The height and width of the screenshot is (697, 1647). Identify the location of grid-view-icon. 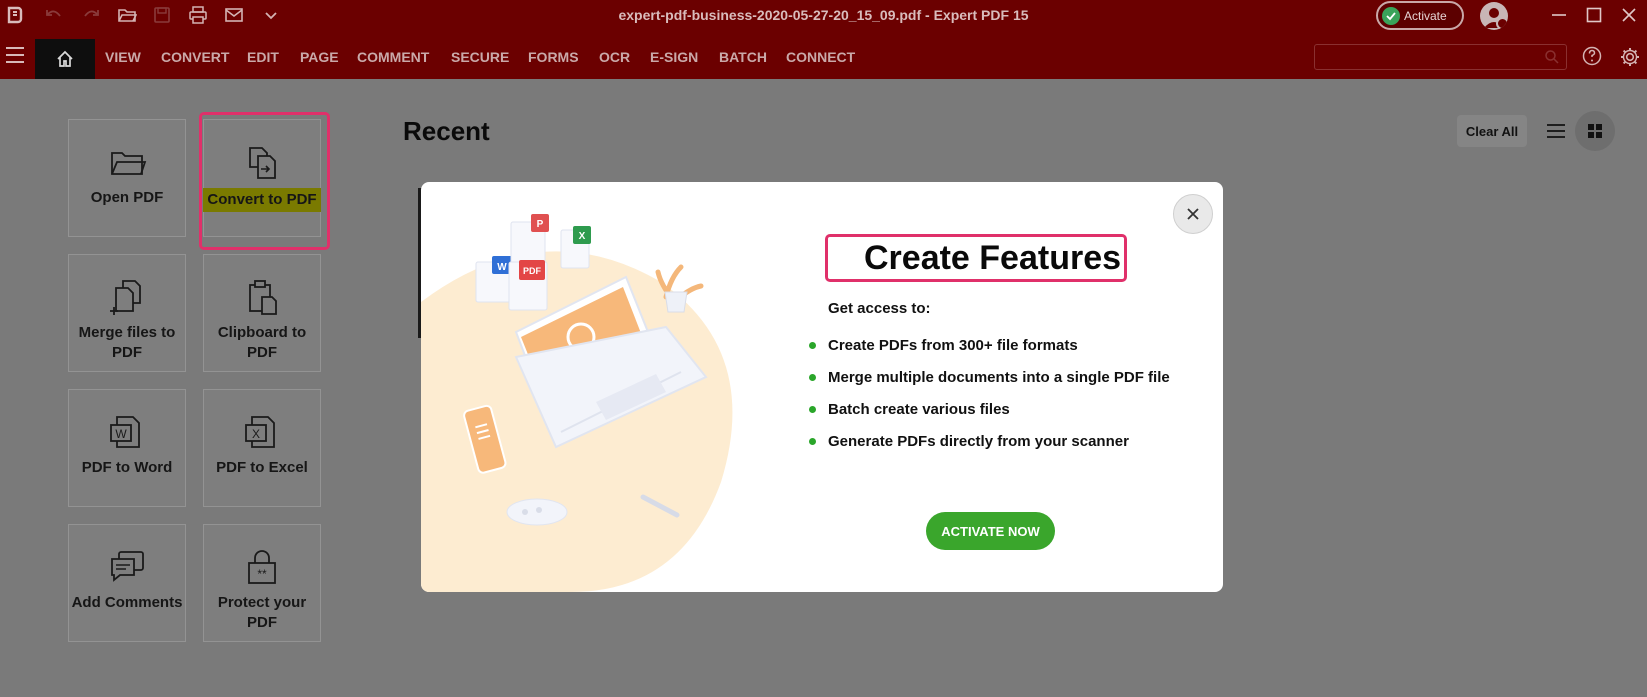
(1595, 131).